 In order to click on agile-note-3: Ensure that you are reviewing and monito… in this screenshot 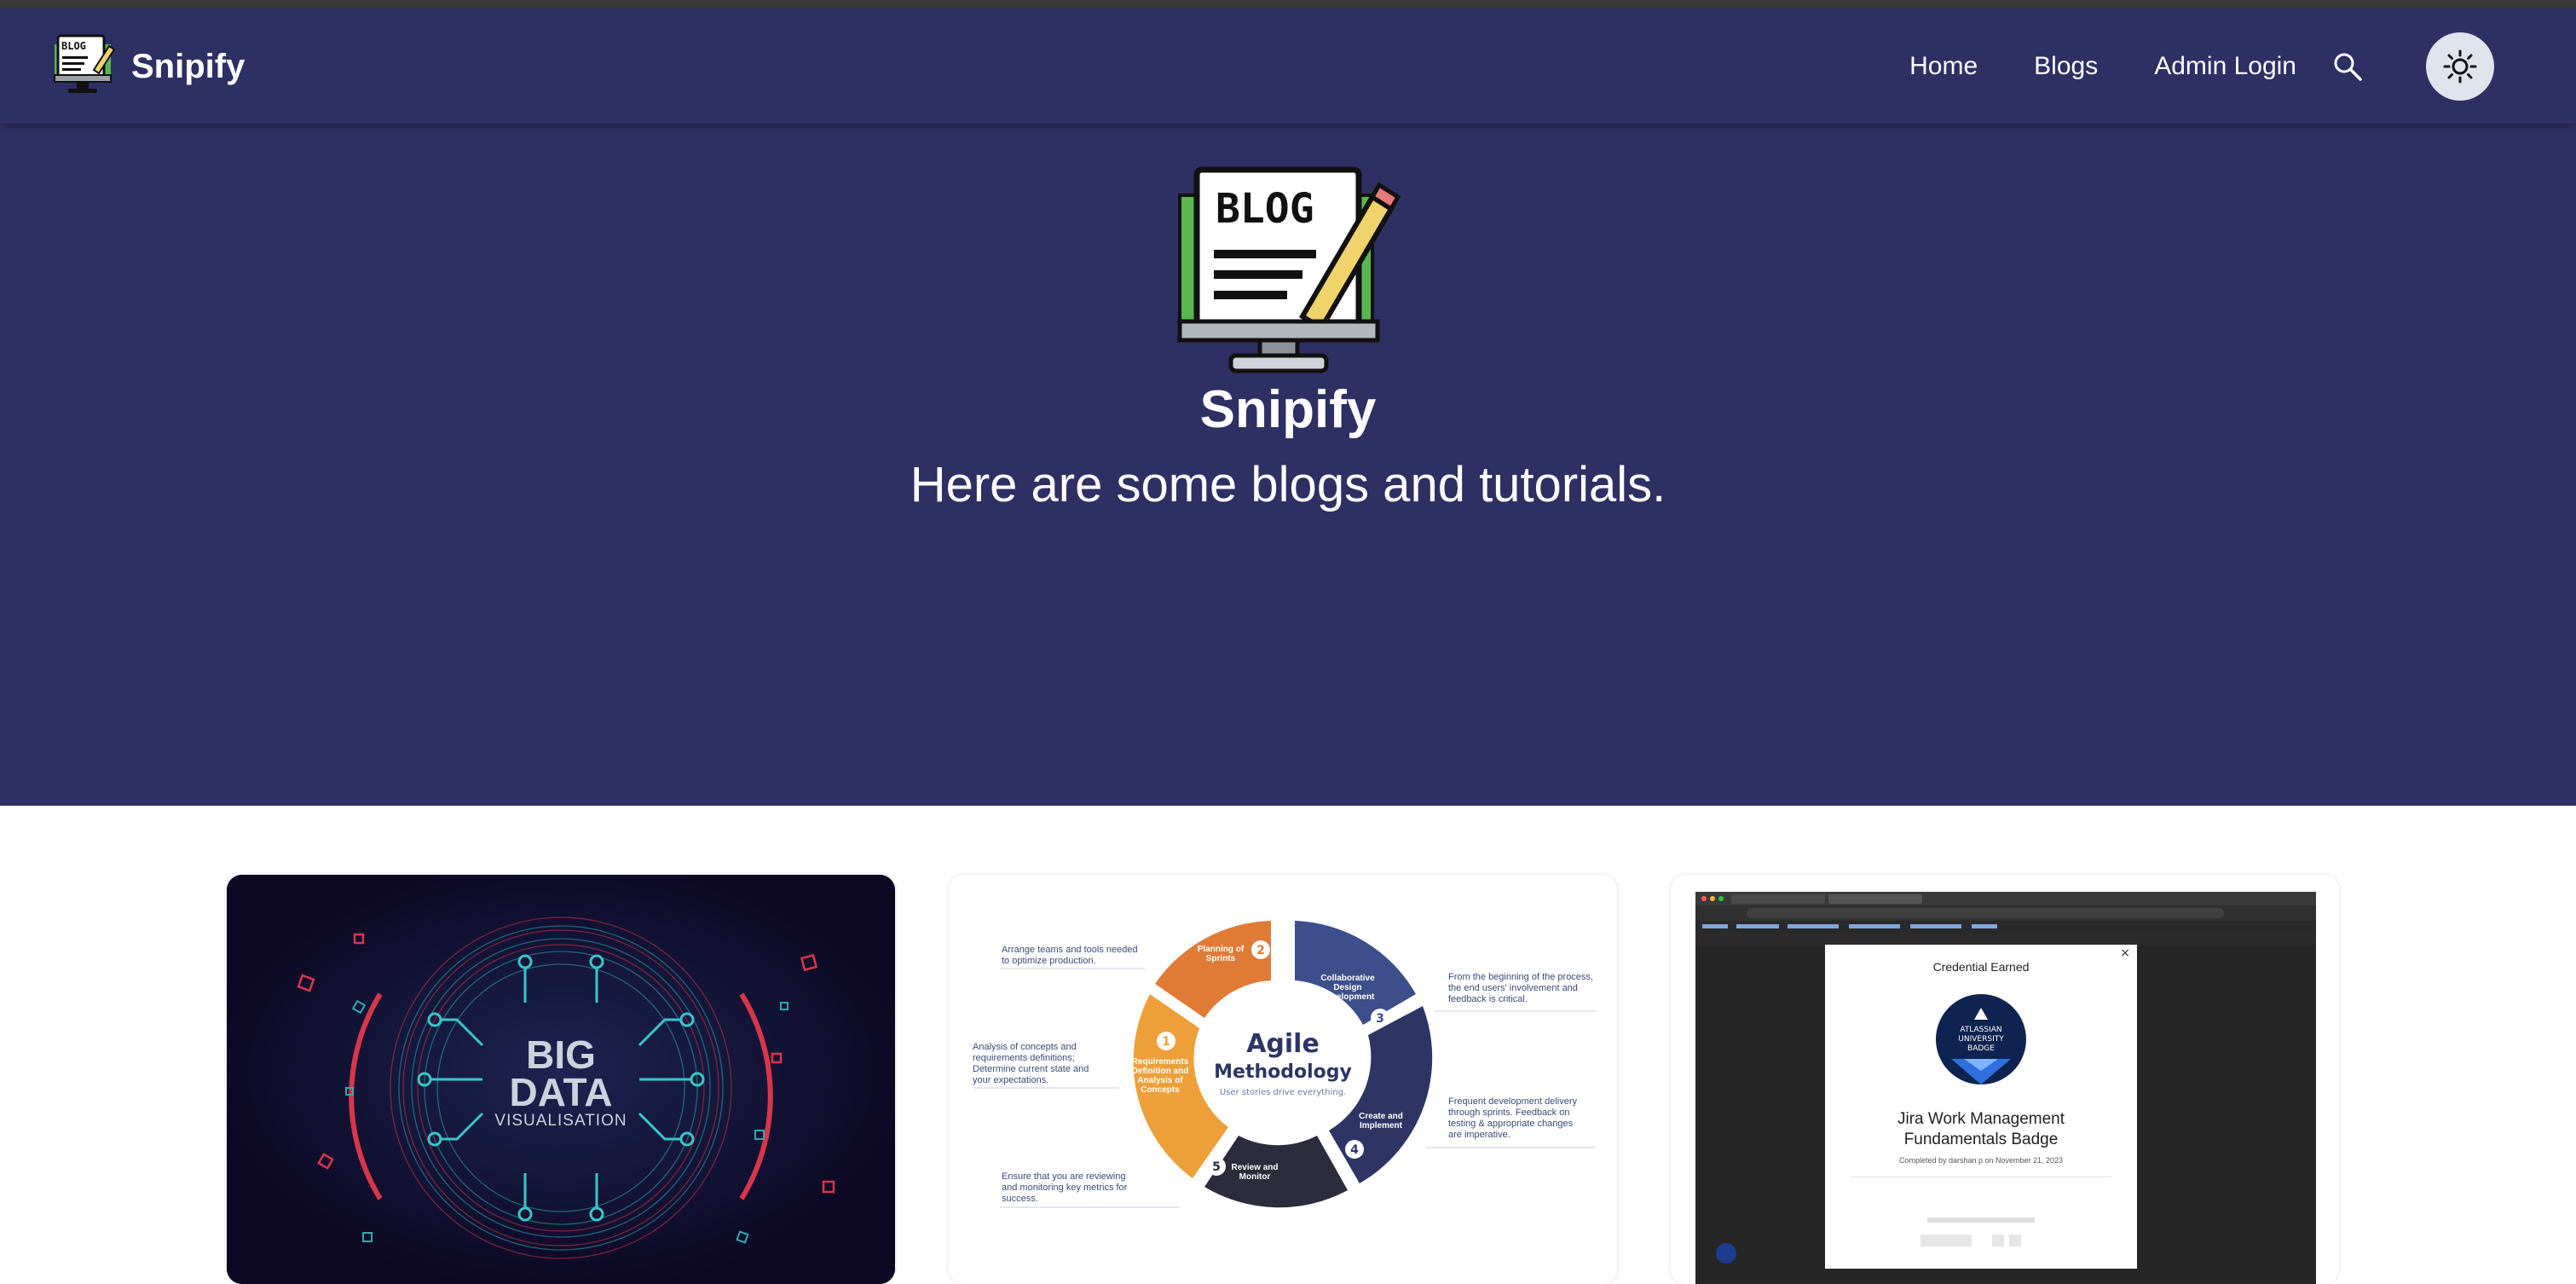, I will do `click(1065, 1187)`.